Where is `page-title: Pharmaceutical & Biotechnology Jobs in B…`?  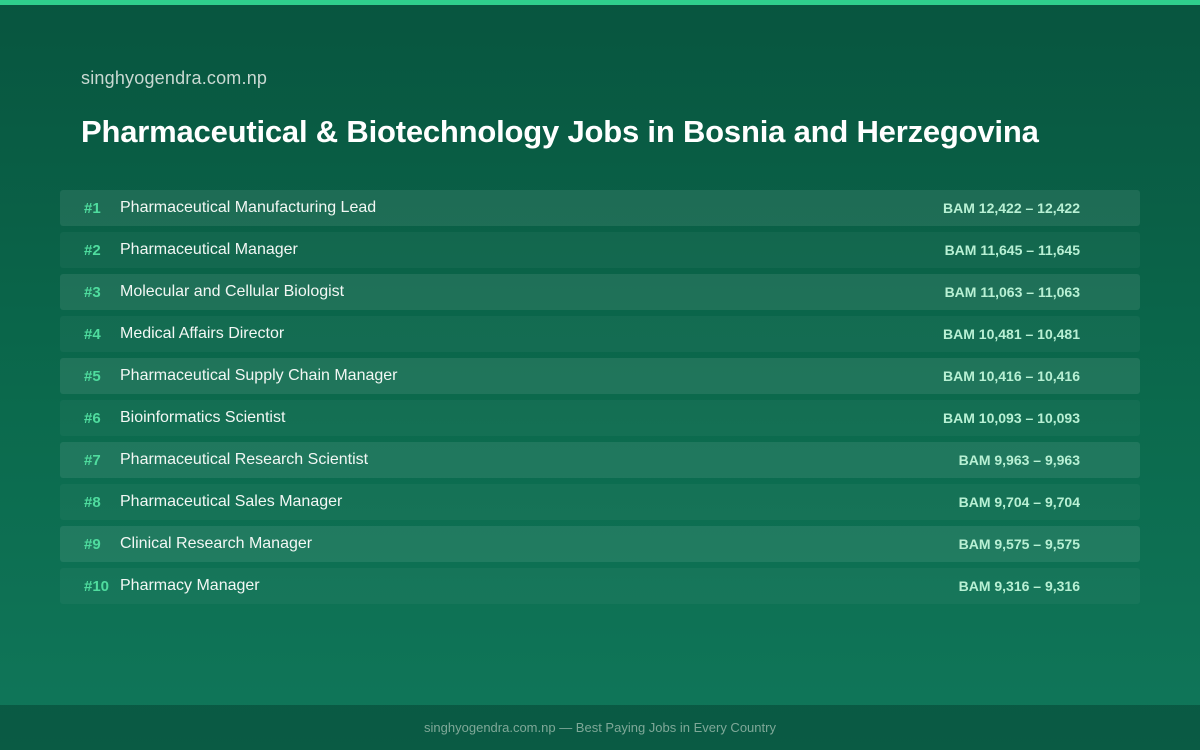 page-title: Pharmaceutical & Biotechnology Jobs in B… is located at coordinates (560, 131).